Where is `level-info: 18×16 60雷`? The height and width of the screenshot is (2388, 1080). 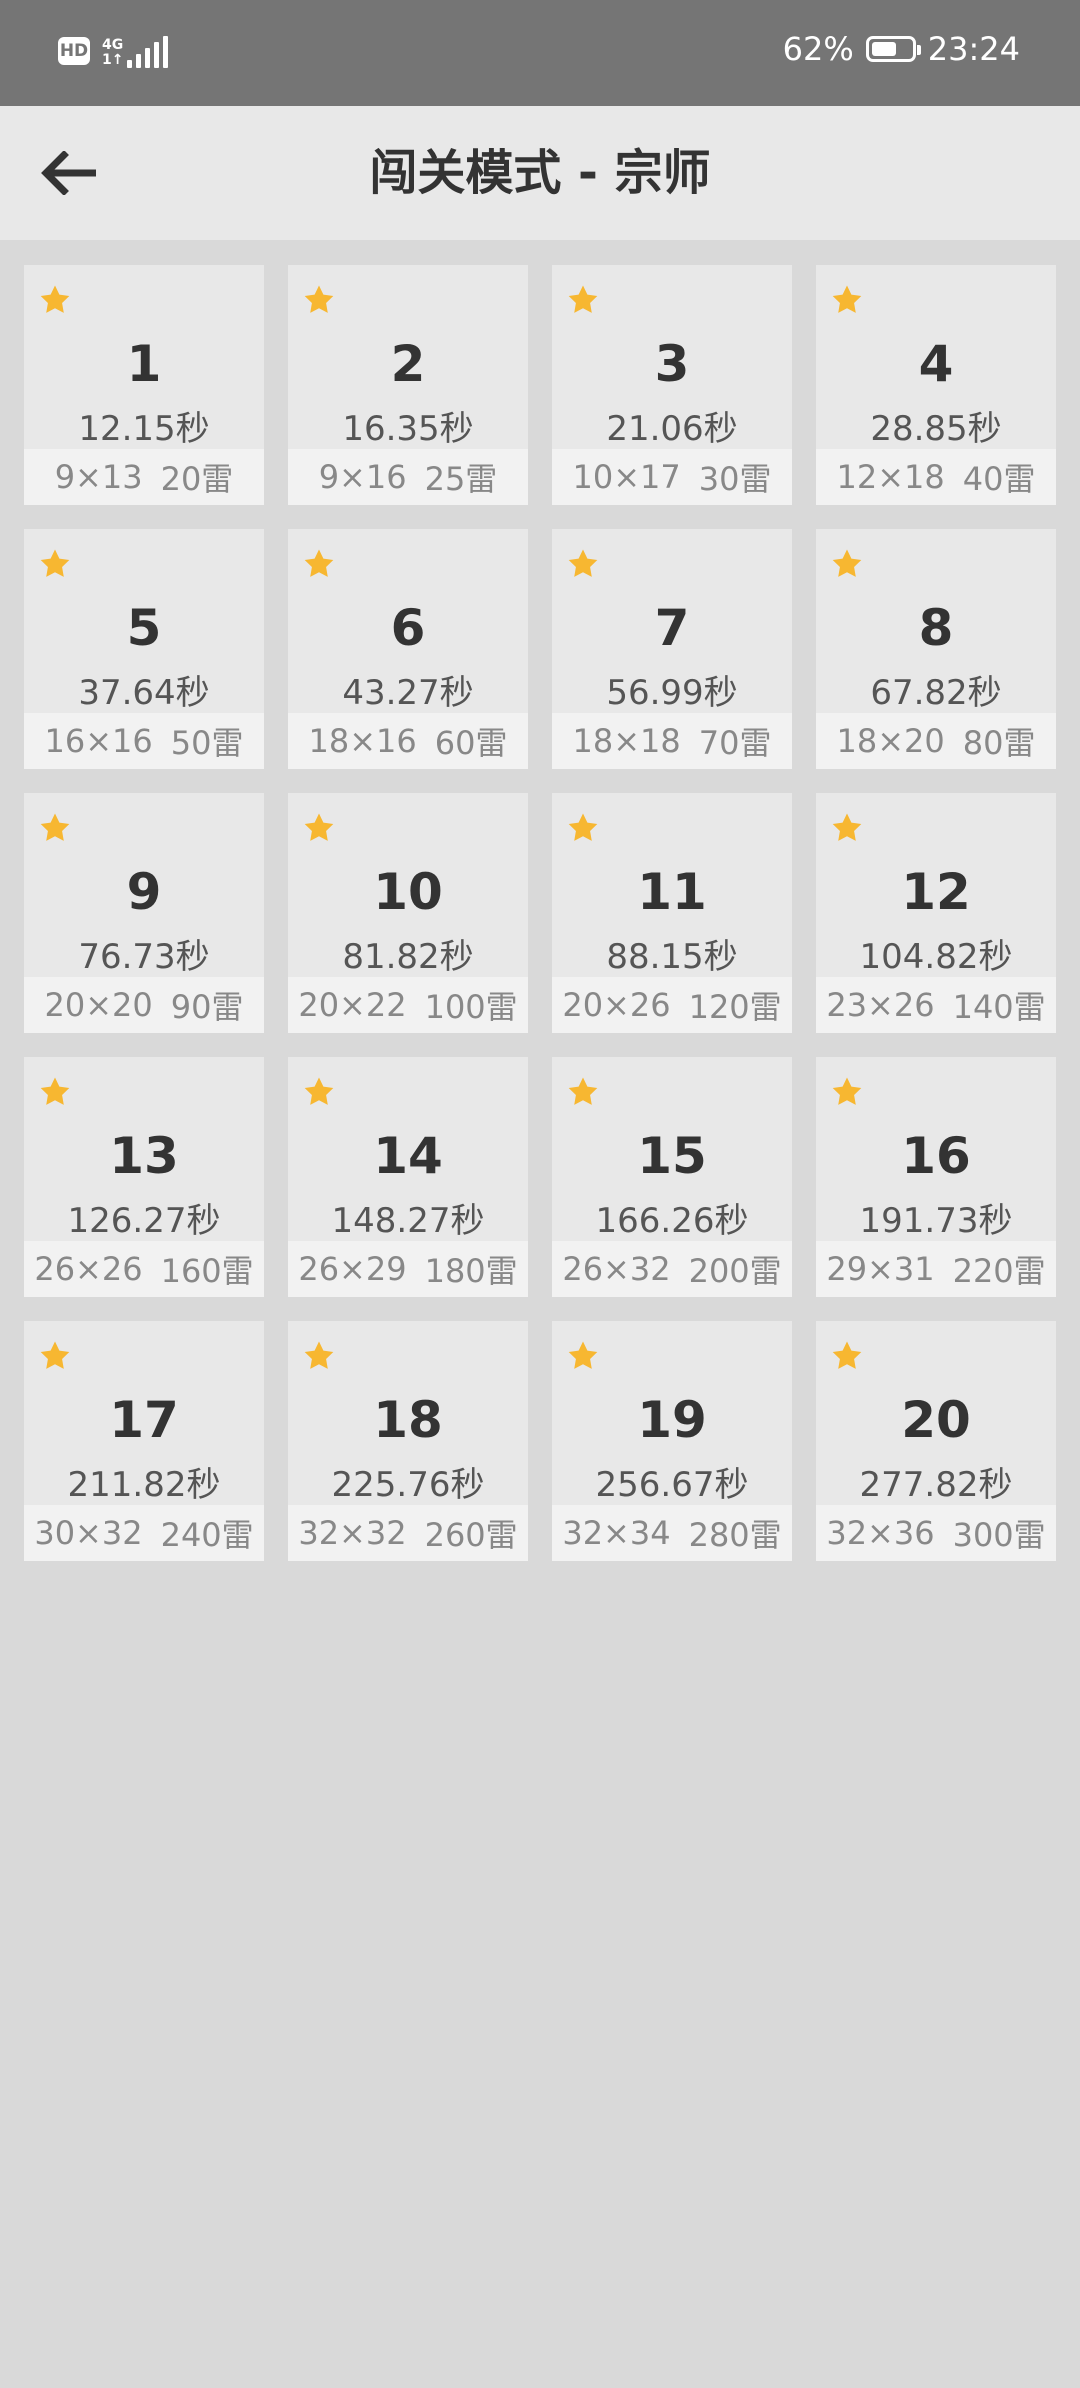 level-info: 18×16 60雷 is located at coordinates (408, 741).